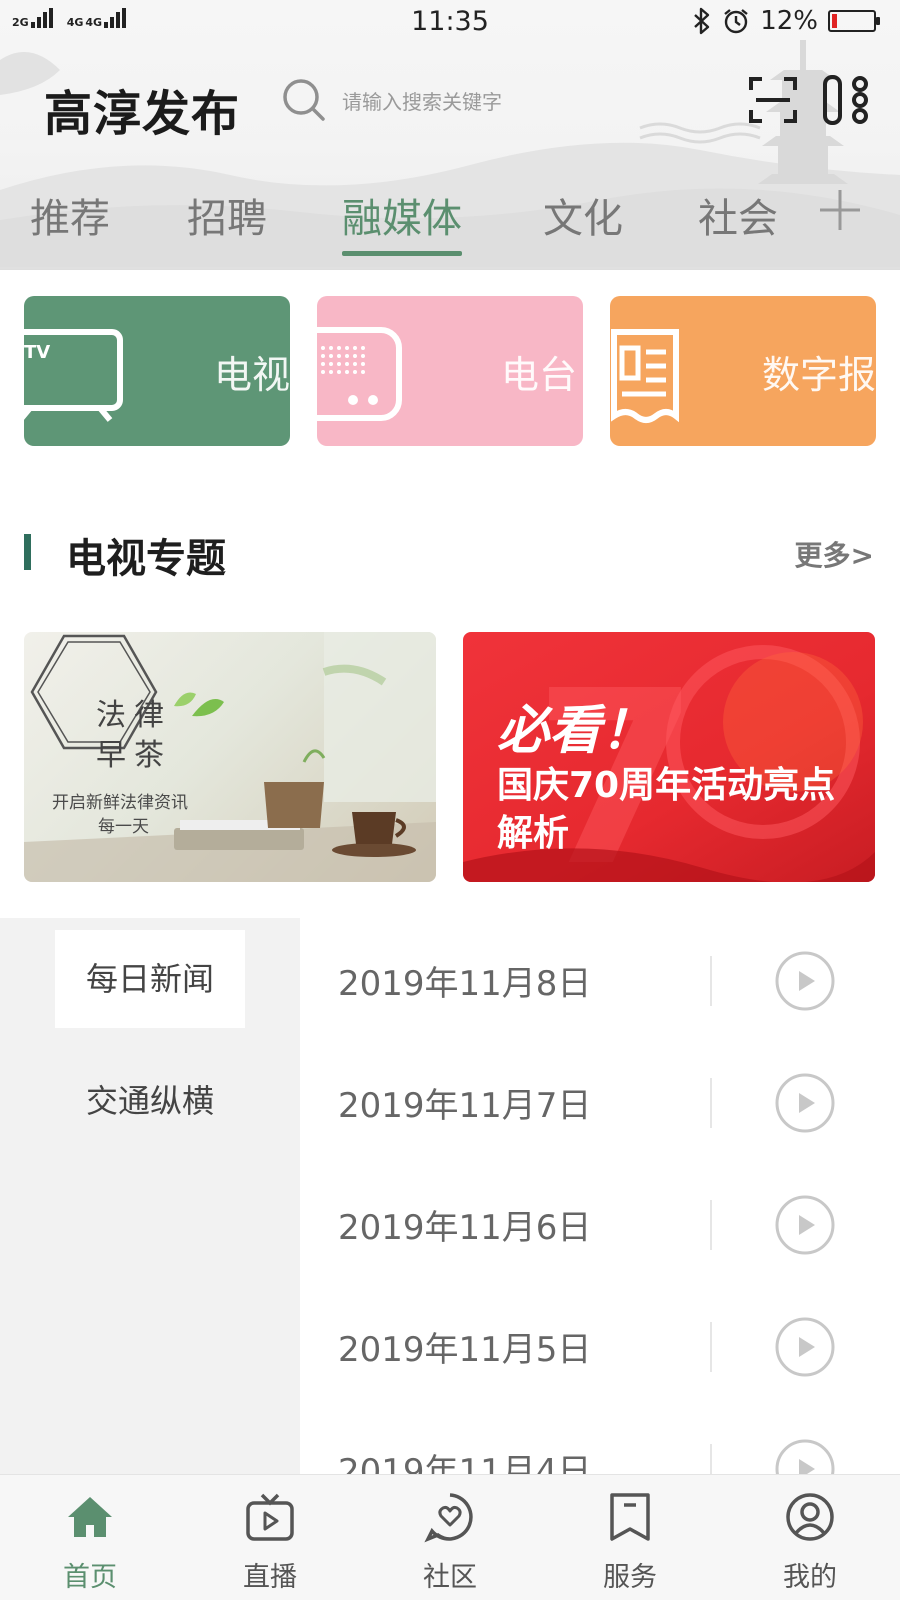  What do you see at coordinates (847, 100) in the screenshot?
I see `menu-more-icon` at bounding box center [847, 100].